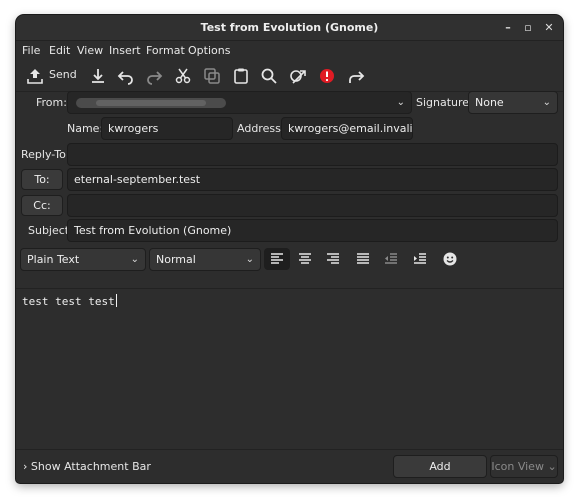  I want to click on cc-field, so click(312, 205).